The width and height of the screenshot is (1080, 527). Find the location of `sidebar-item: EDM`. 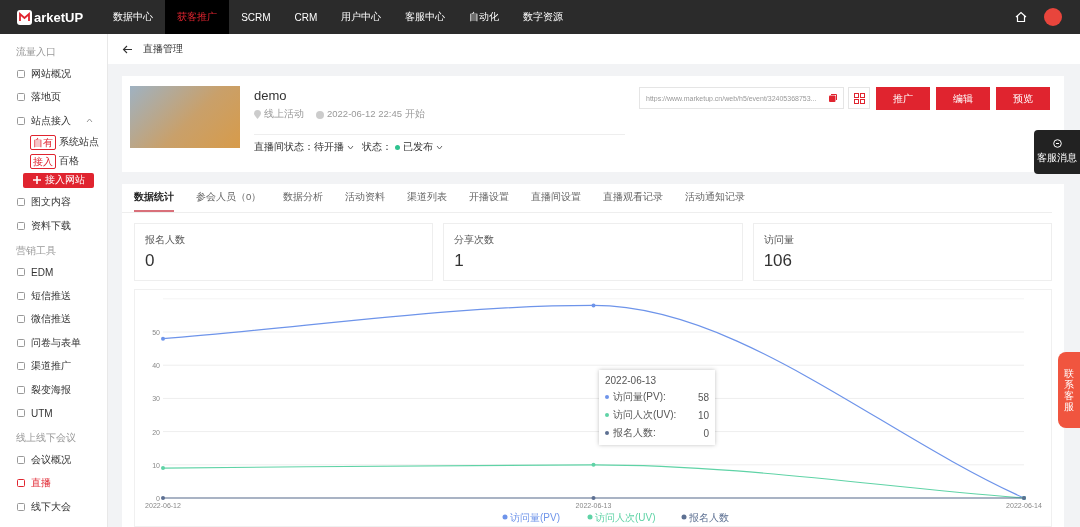

sidebar-item: EDM is located at coordinates (53, 272).